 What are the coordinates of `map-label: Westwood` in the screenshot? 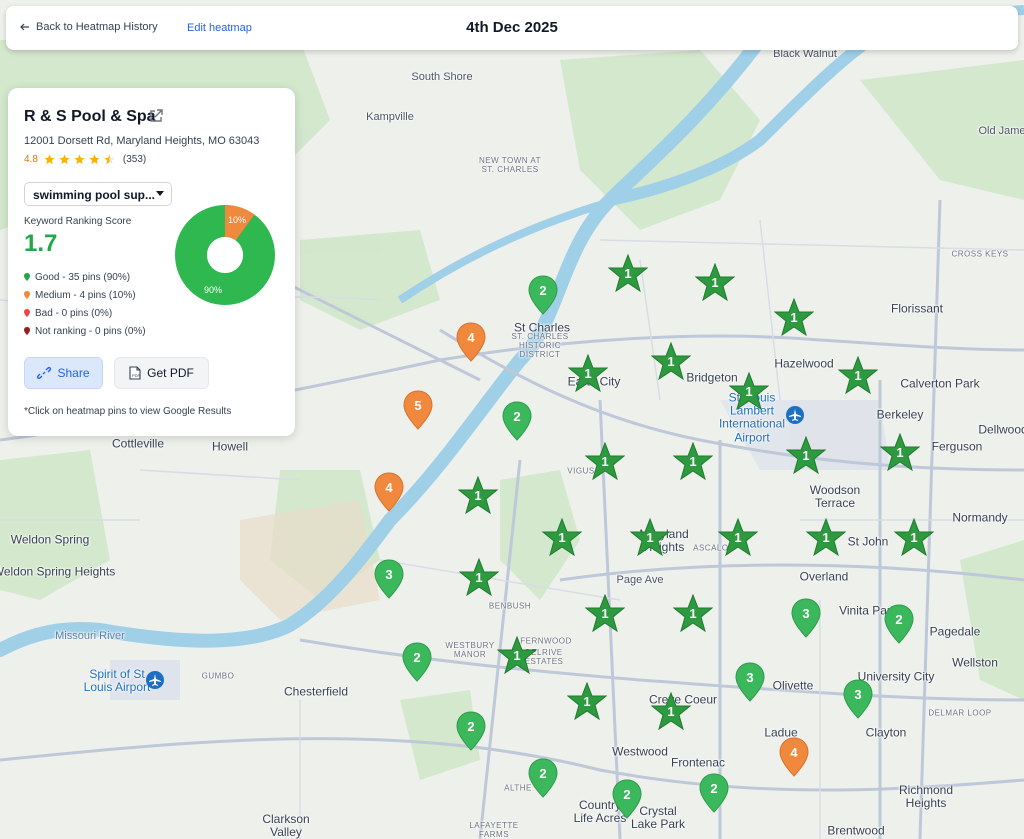 It's located at (640, 751).